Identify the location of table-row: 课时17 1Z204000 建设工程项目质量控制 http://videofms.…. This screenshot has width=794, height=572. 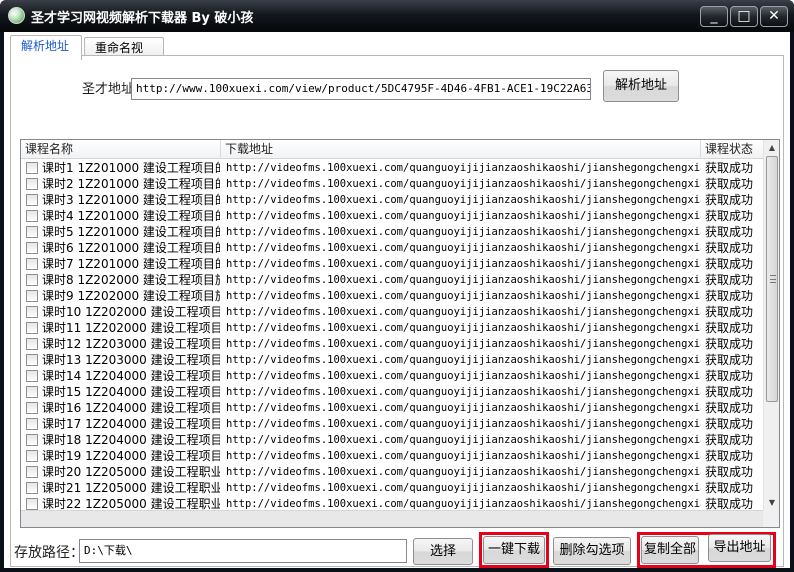
(392, 424).